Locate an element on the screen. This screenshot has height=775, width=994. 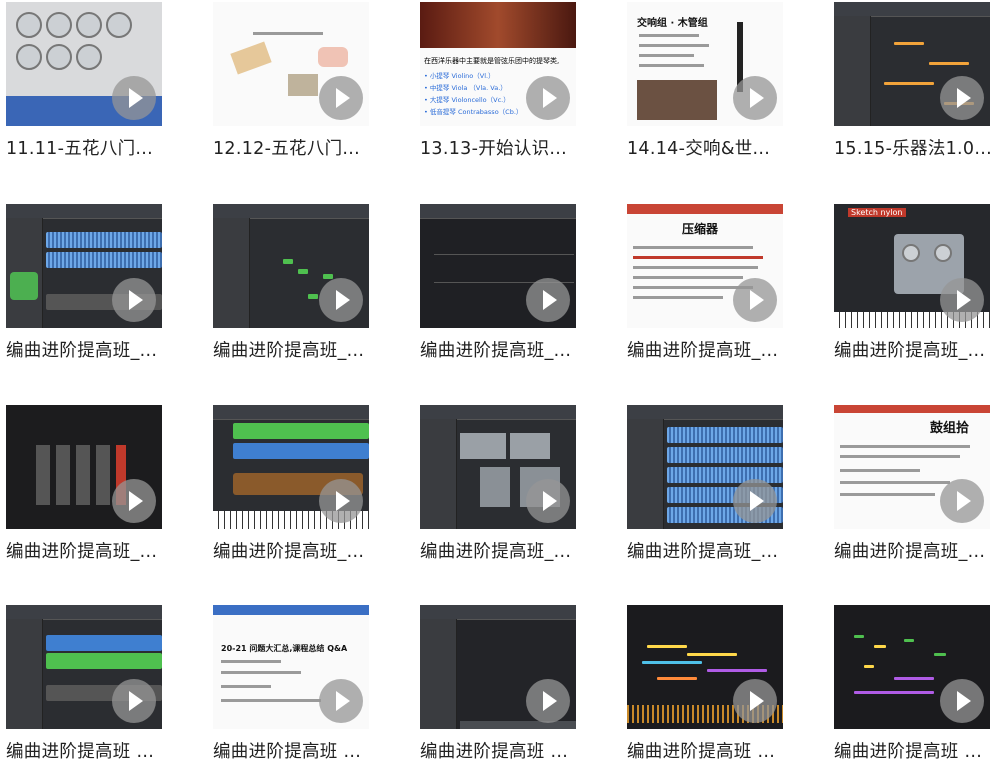
thumb-title: 鼓组拾 is located at coordinates (950, 428).